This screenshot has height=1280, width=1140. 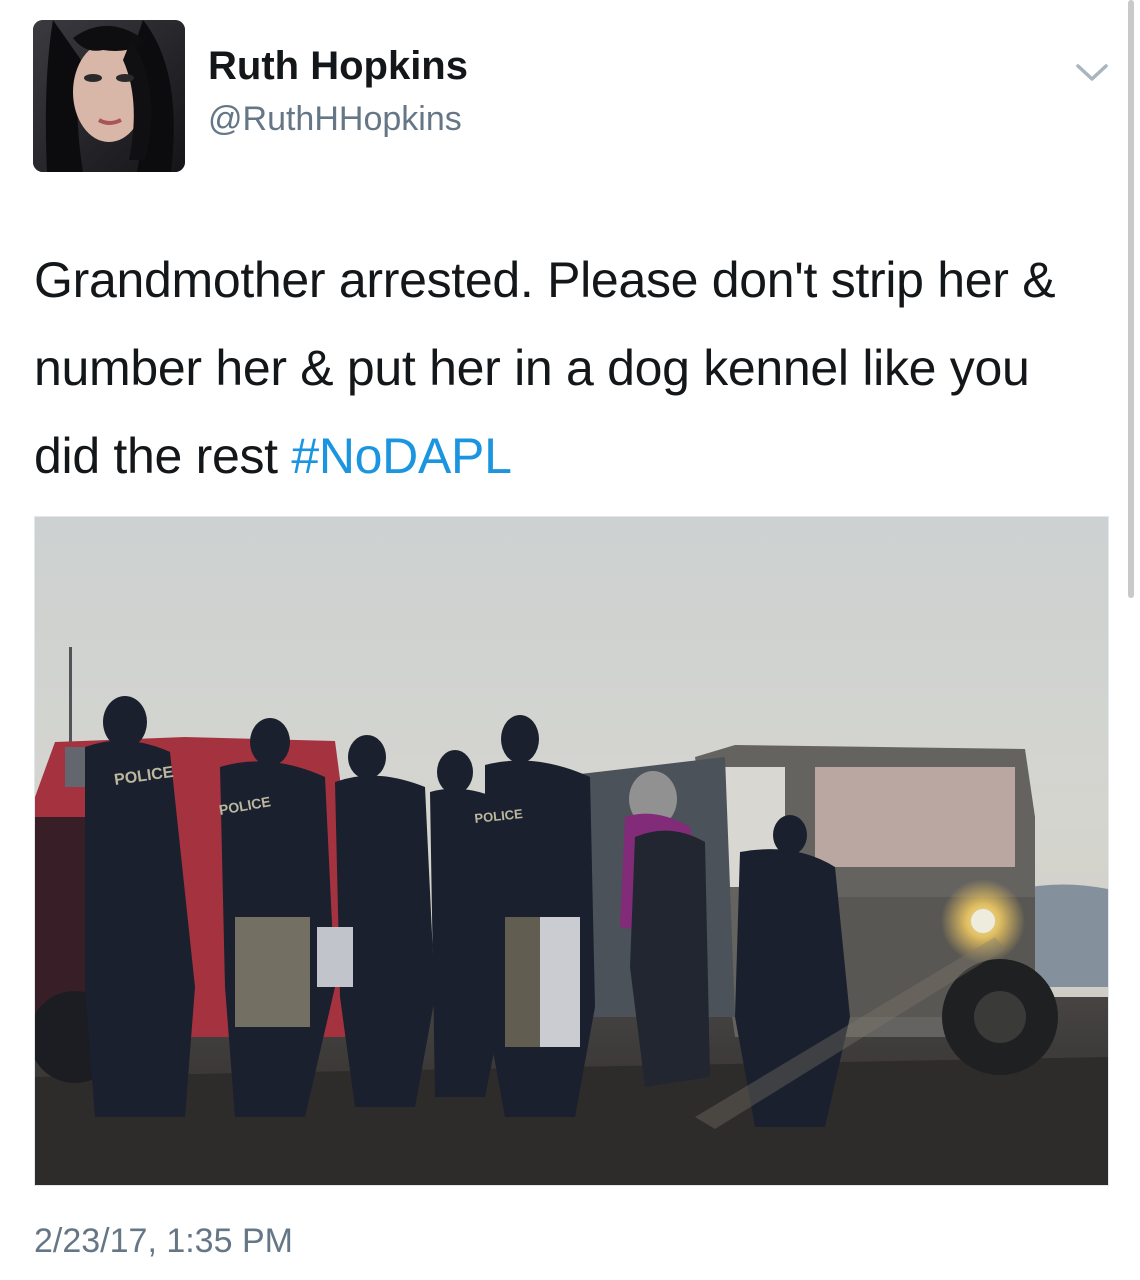 I want to click on avatar-photo, so click(x=109, y=96).